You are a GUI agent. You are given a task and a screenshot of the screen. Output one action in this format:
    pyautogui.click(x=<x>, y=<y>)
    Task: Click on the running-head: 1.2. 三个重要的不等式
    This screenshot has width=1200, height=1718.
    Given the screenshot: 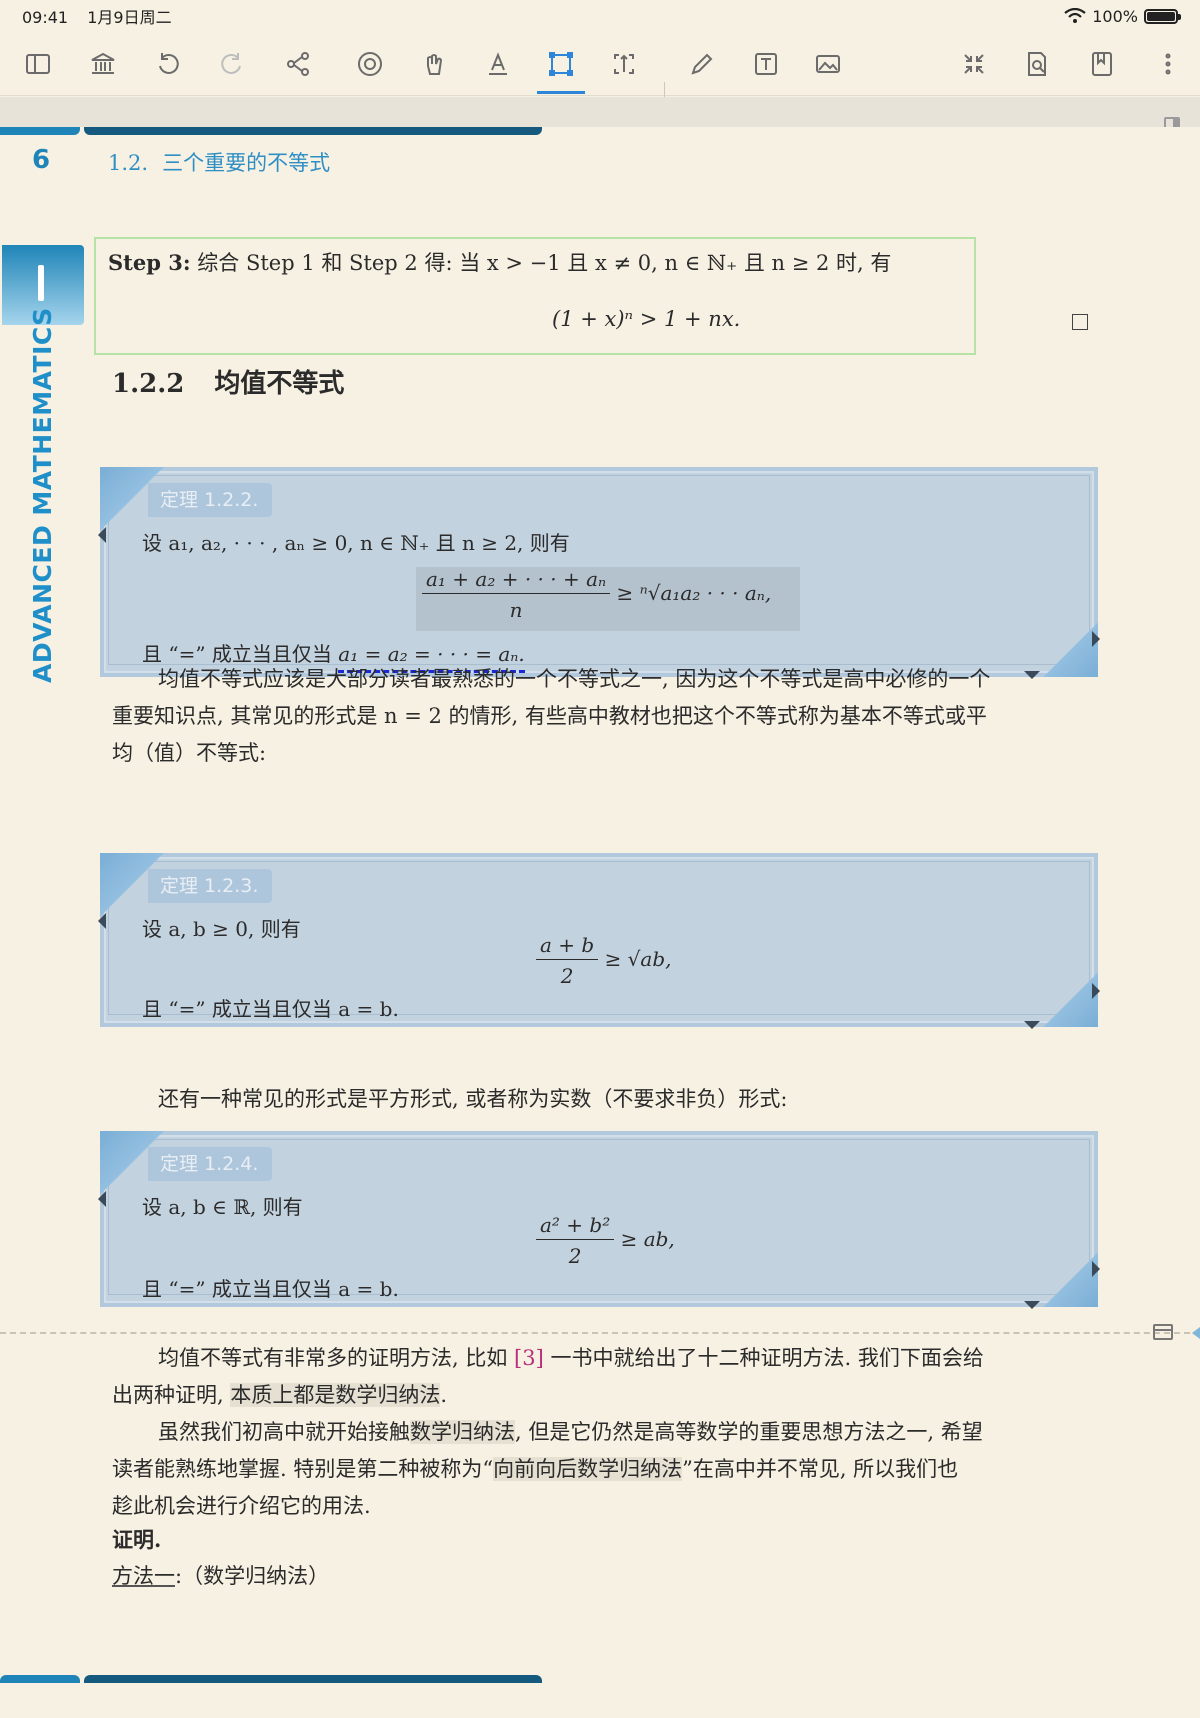 What is the action you would take?
    pyautogui.click(x=219, y=162)
    